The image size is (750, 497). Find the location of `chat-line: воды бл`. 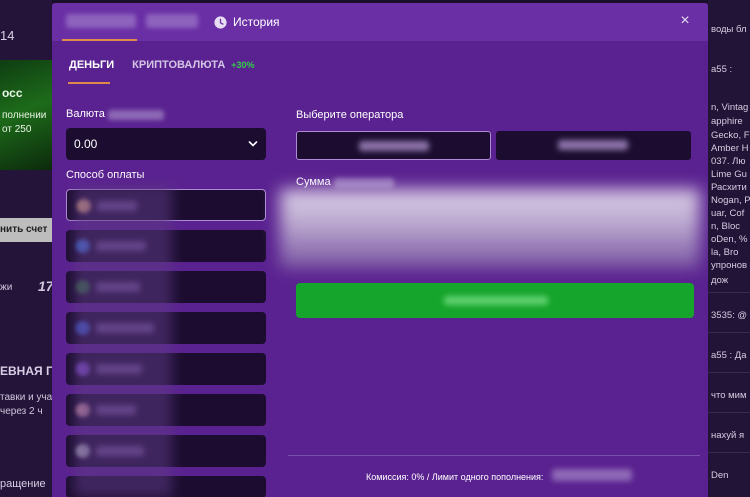

chat-line: воды бл is located at coordinates (729, 29).